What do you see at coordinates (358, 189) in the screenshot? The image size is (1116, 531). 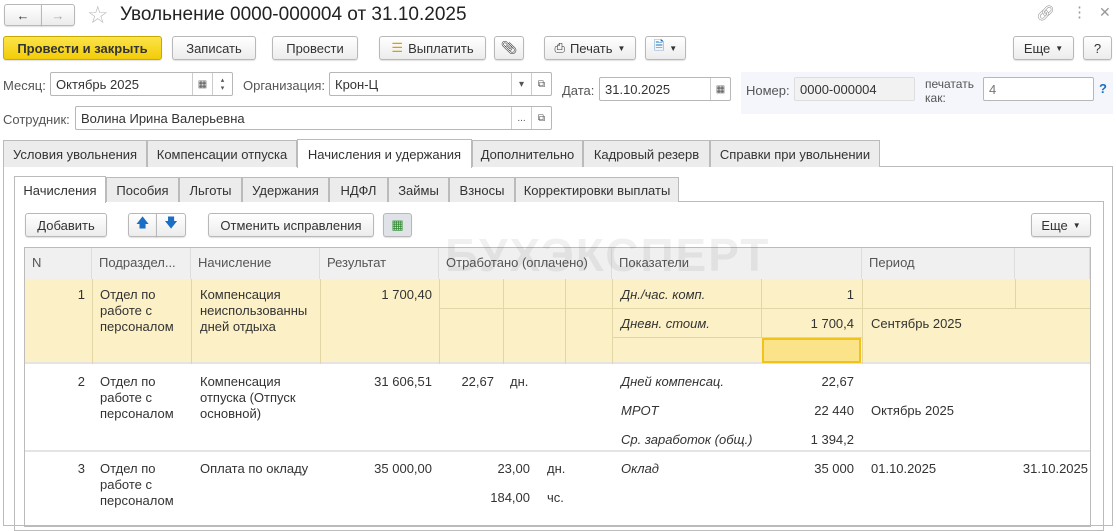 I see `subtab-ndfl: НДФЛ` at bounding box center [358, 189].